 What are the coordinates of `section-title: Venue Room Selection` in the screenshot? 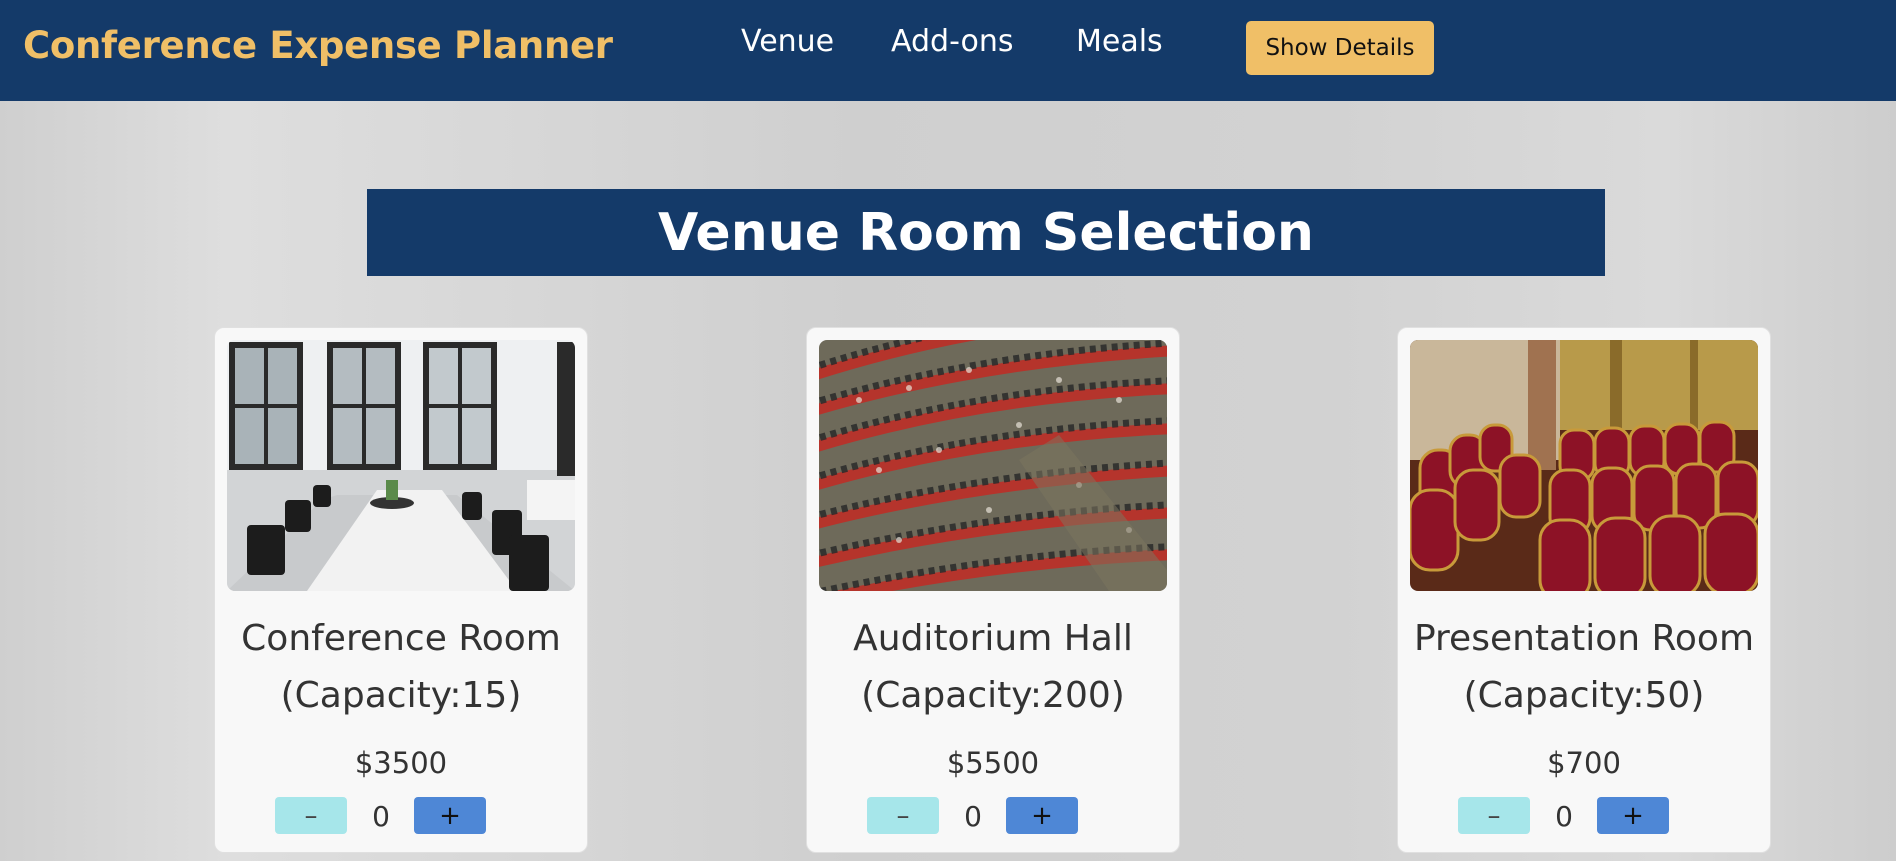 It's located at (986, 232).